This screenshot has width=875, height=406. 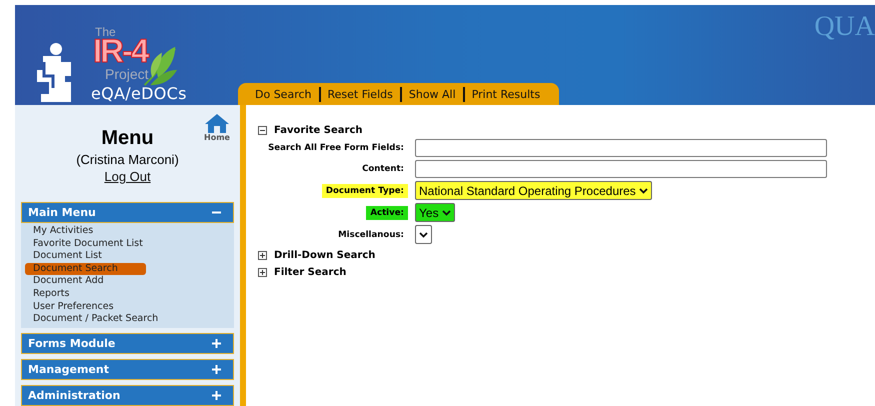 What do you see at coordinates (127, 395) in the screenshot?
I see `menu-section-header: Administration` at bounding box center [127, 395].